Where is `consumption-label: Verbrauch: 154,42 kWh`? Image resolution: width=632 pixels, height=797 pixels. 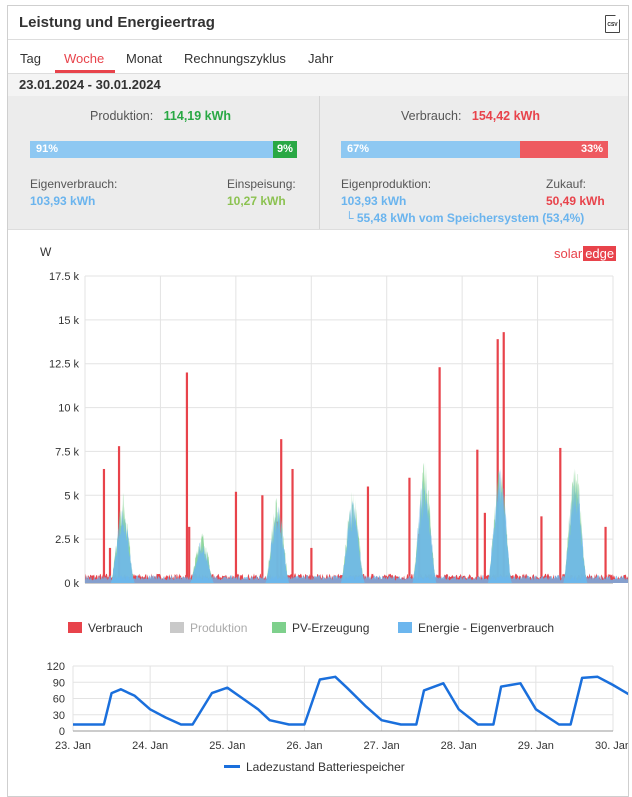 consumption-label: Verbrauch: 154,42 kWh is located at coordinates (470, 116).